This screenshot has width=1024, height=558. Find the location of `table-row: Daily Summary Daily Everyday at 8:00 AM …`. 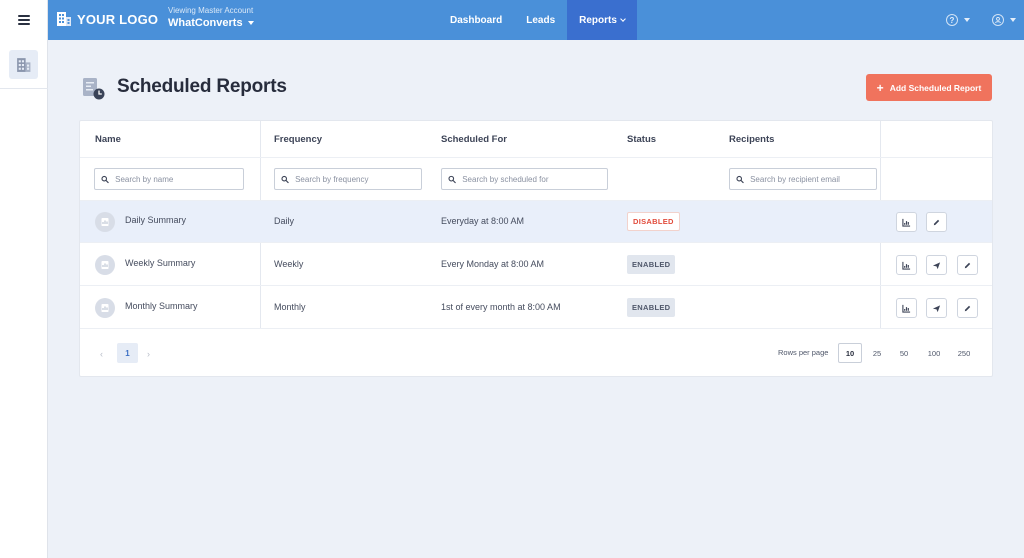

table-row: Daily Summary Daily Everyday at 8:00 AM … is located at coordinates (536, 222).